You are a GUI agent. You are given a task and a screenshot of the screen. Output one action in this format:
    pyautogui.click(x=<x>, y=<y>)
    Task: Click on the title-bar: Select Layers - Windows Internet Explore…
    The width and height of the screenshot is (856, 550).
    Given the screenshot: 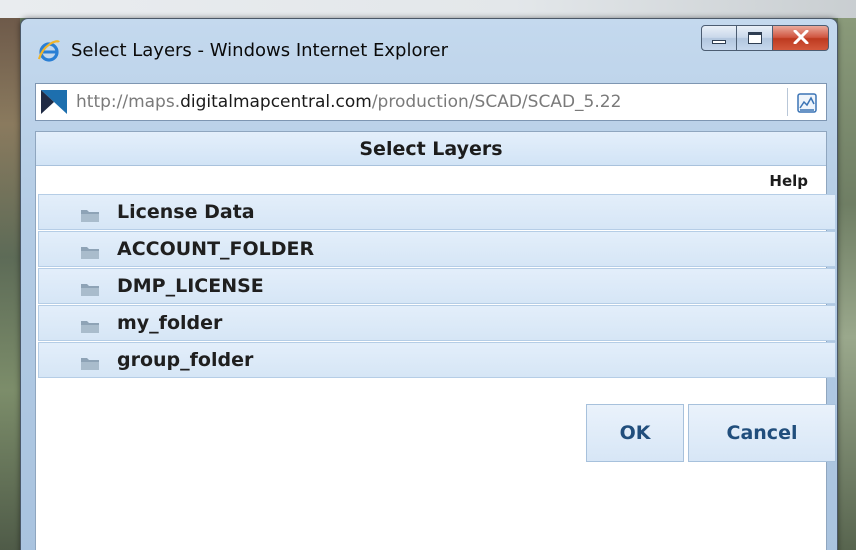 What is the action you would take?
    pyautogui.click(x=429, y=49)
    